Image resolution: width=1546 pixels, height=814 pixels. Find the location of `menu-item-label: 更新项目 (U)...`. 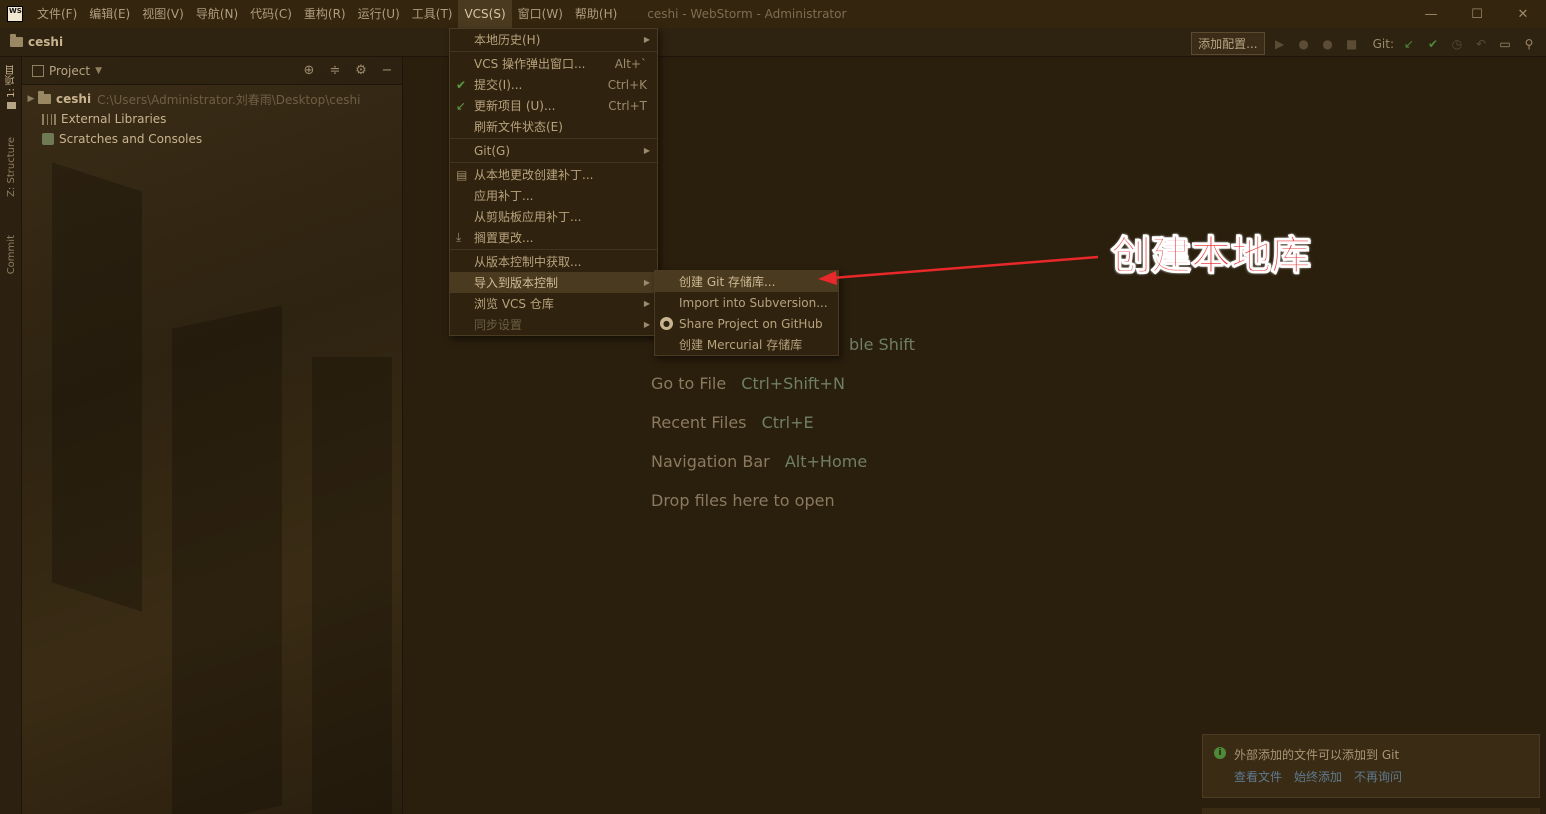

menu-item-label: 更新项目 (U)... is located at coordinates (515, 106).